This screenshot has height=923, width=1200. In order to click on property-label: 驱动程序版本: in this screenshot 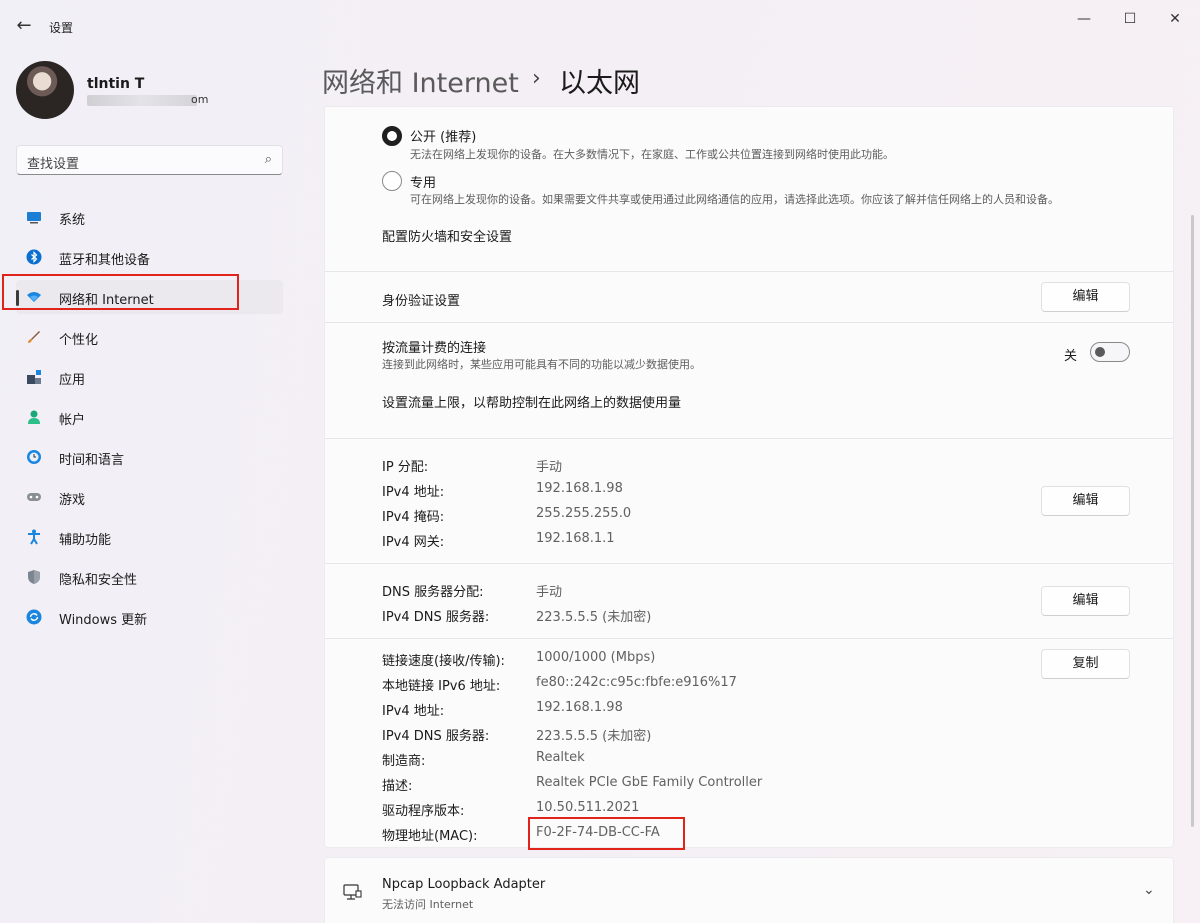, I will do `click(423, 811)`.